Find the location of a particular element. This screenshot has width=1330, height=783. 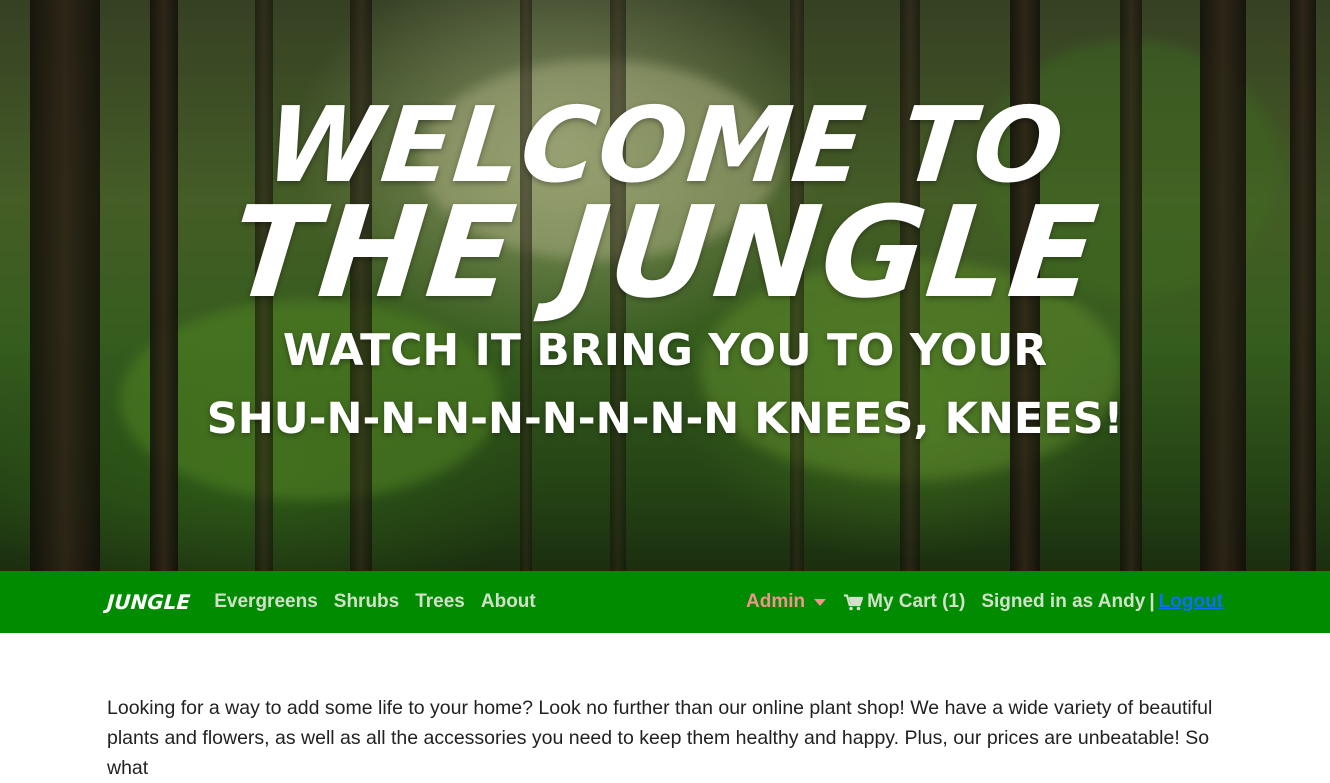

brand-logo: JUNGLE is located at coordinates (148, 602).